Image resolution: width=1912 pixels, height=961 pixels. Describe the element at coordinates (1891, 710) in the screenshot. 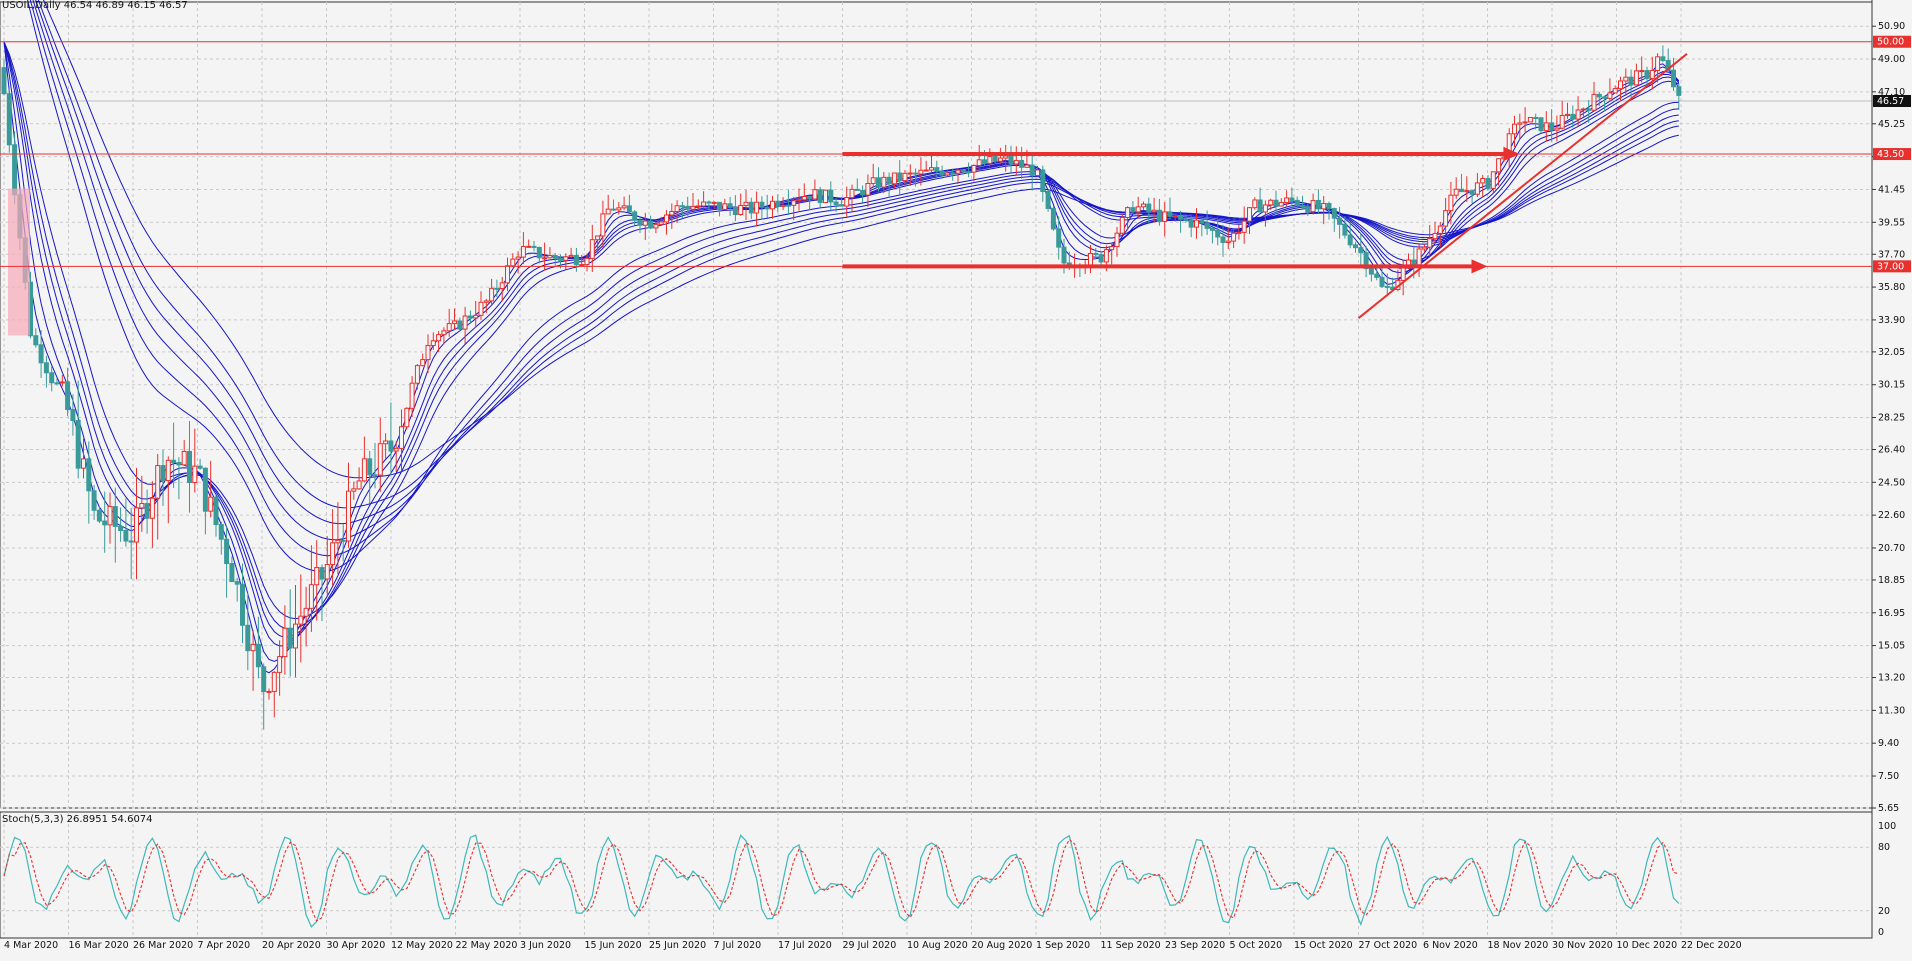

I see `price-tick-label: 11.30` at that location.